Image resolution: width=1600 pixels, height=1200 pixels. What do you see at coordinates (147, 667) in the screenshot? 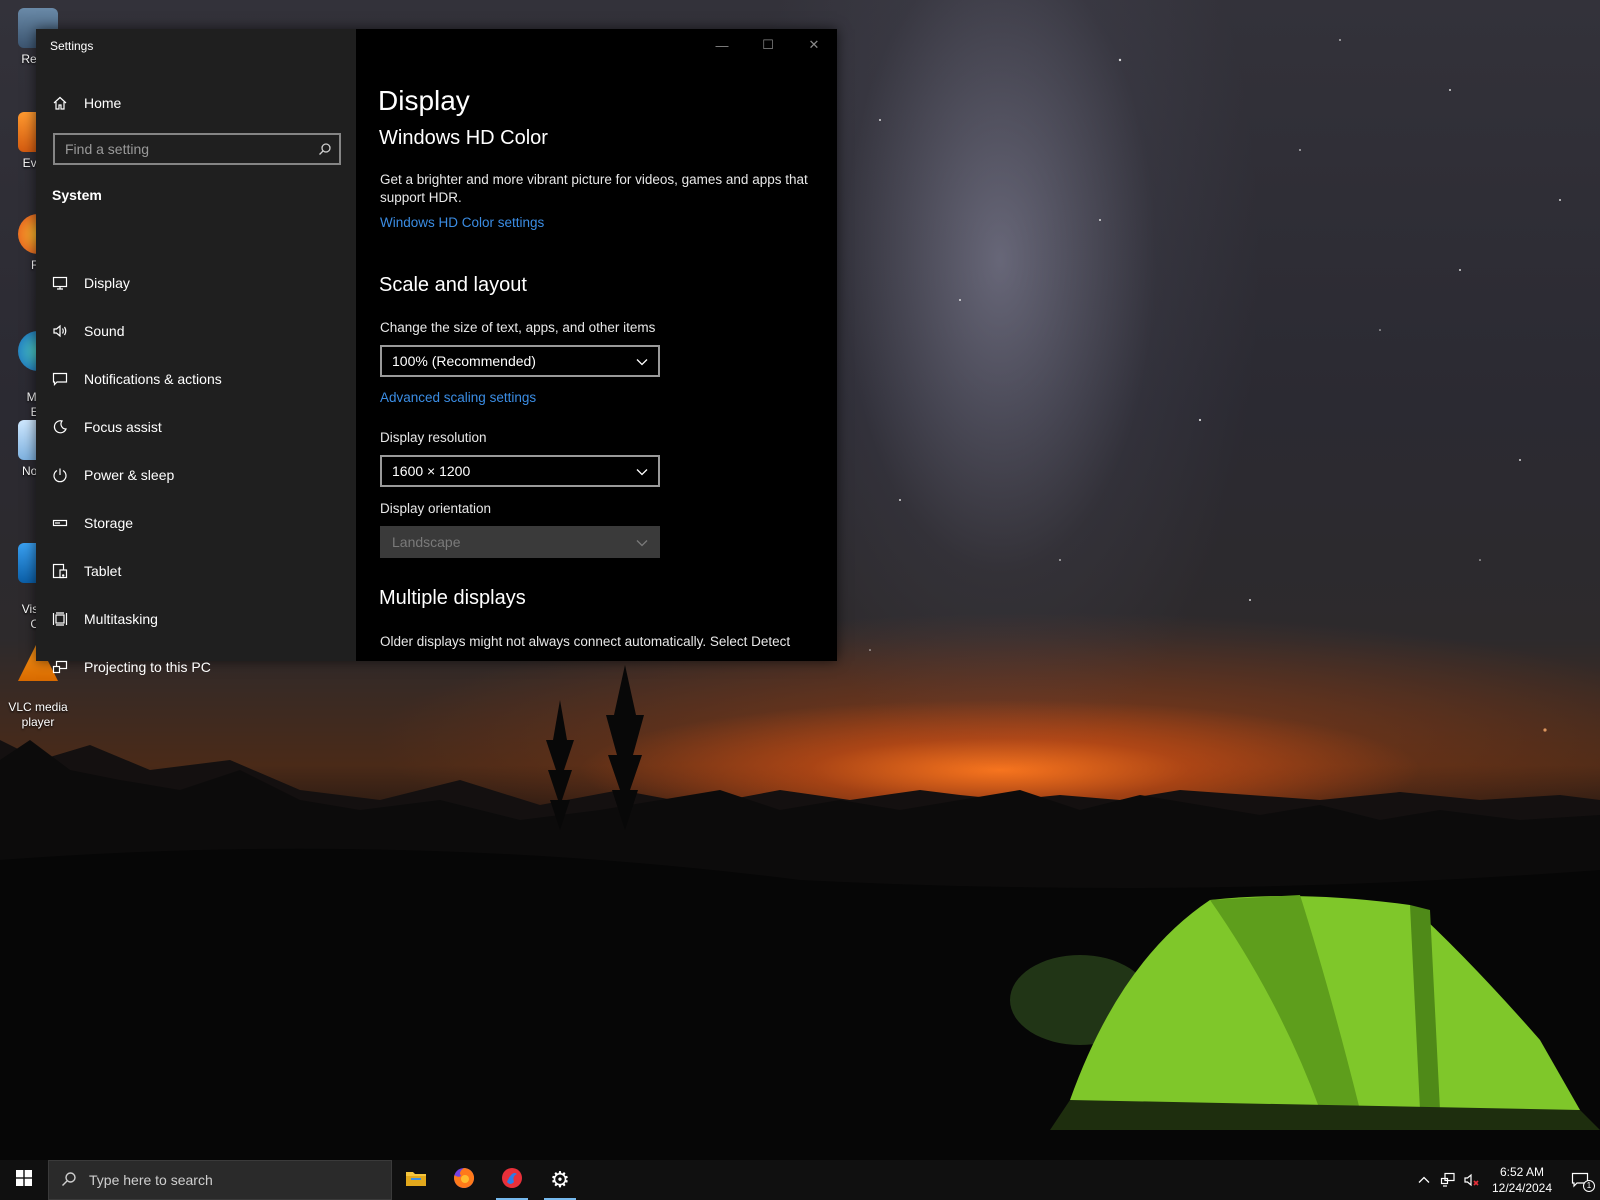
I see `nav-item-label: Projecting to this PC` at bounding box center [147, 667].